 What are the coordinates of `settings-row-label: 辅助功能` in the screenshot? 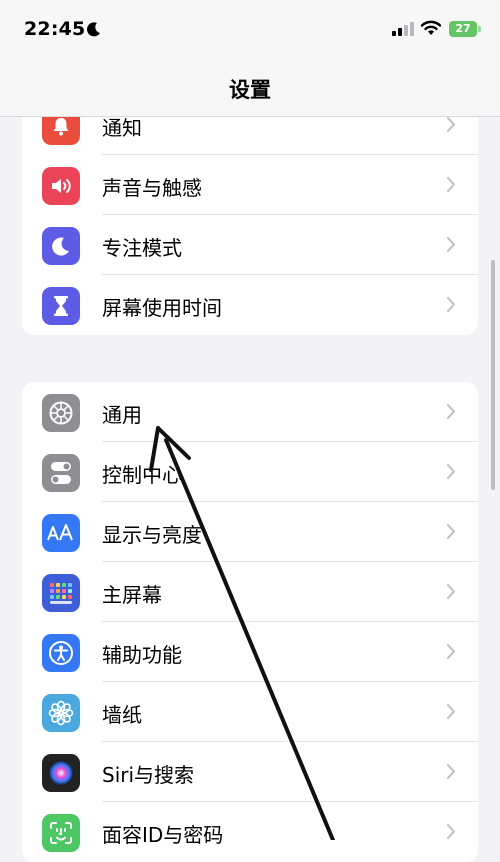 It's located at (142, 655).